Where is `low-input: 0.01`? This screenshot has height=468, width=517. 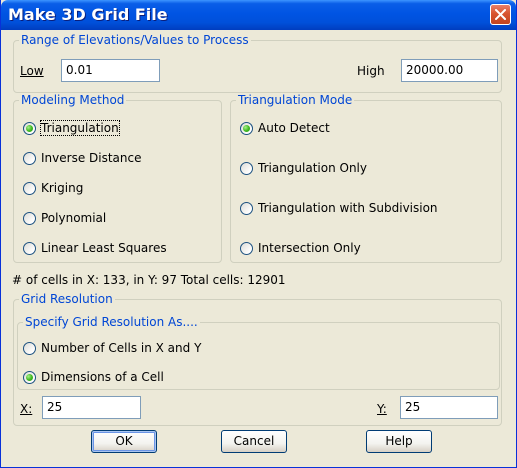 low-input: 0.01 is located at coordinates (110, 70).